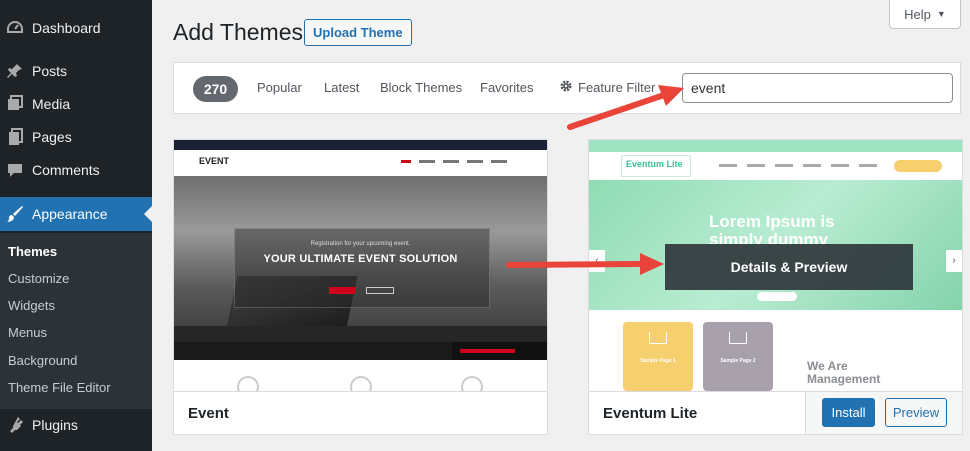 Image resolution: width=970 pixels, height=451 pixels. What do you see at coordinates (789, 267) in the screenshot?
I see `details-preview-button: Details & Preview` at bounding box center [789, 267].